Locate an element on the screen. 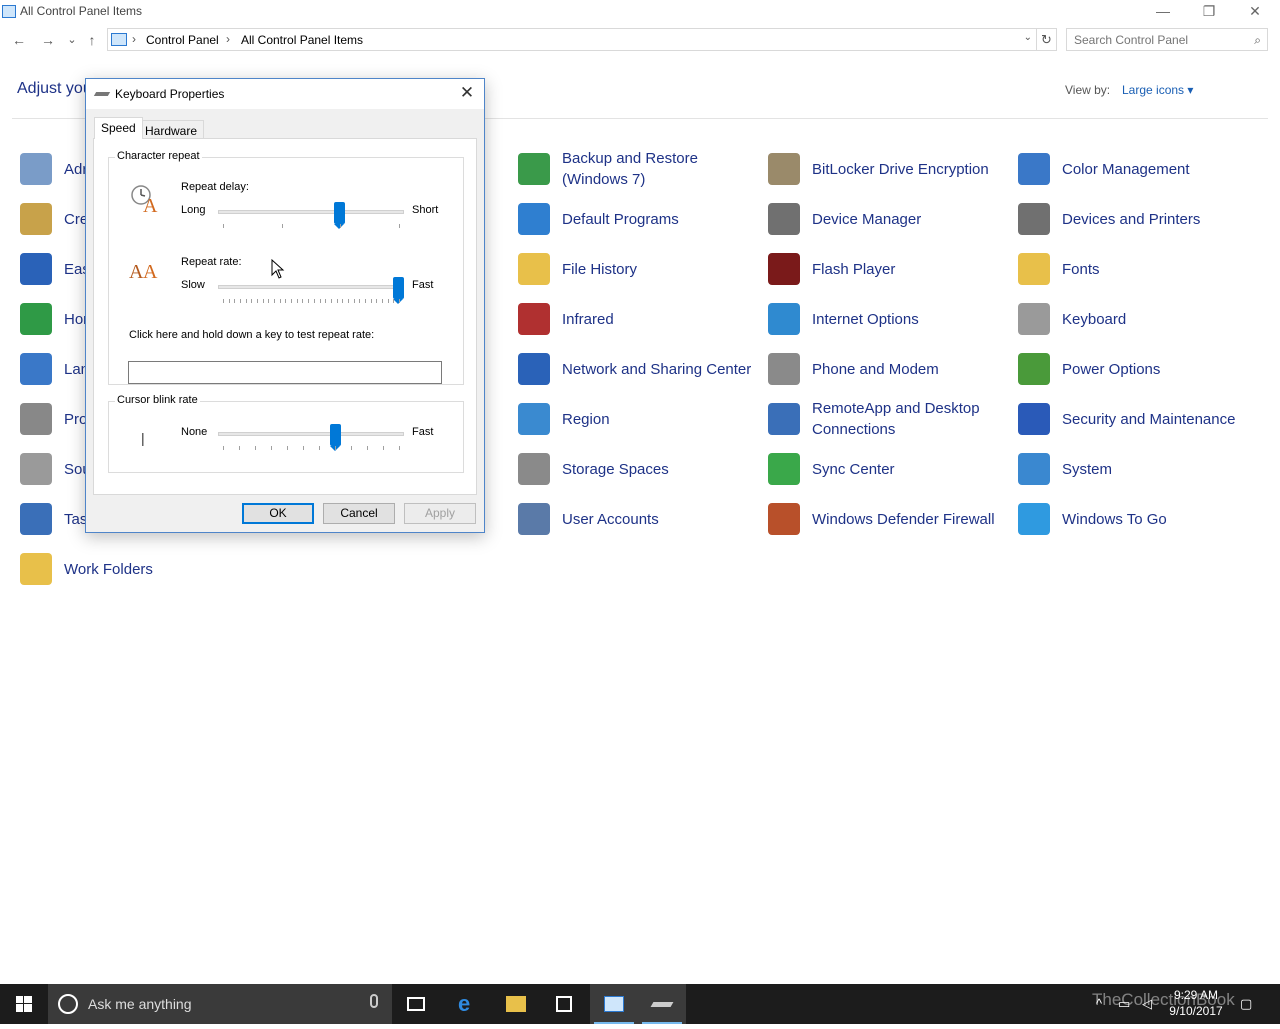 Image resolution: width=1280 pixels, height=1029 pixels. control-panel-item: BitLocker Drive Encryption is located at coordinates (888, 169).